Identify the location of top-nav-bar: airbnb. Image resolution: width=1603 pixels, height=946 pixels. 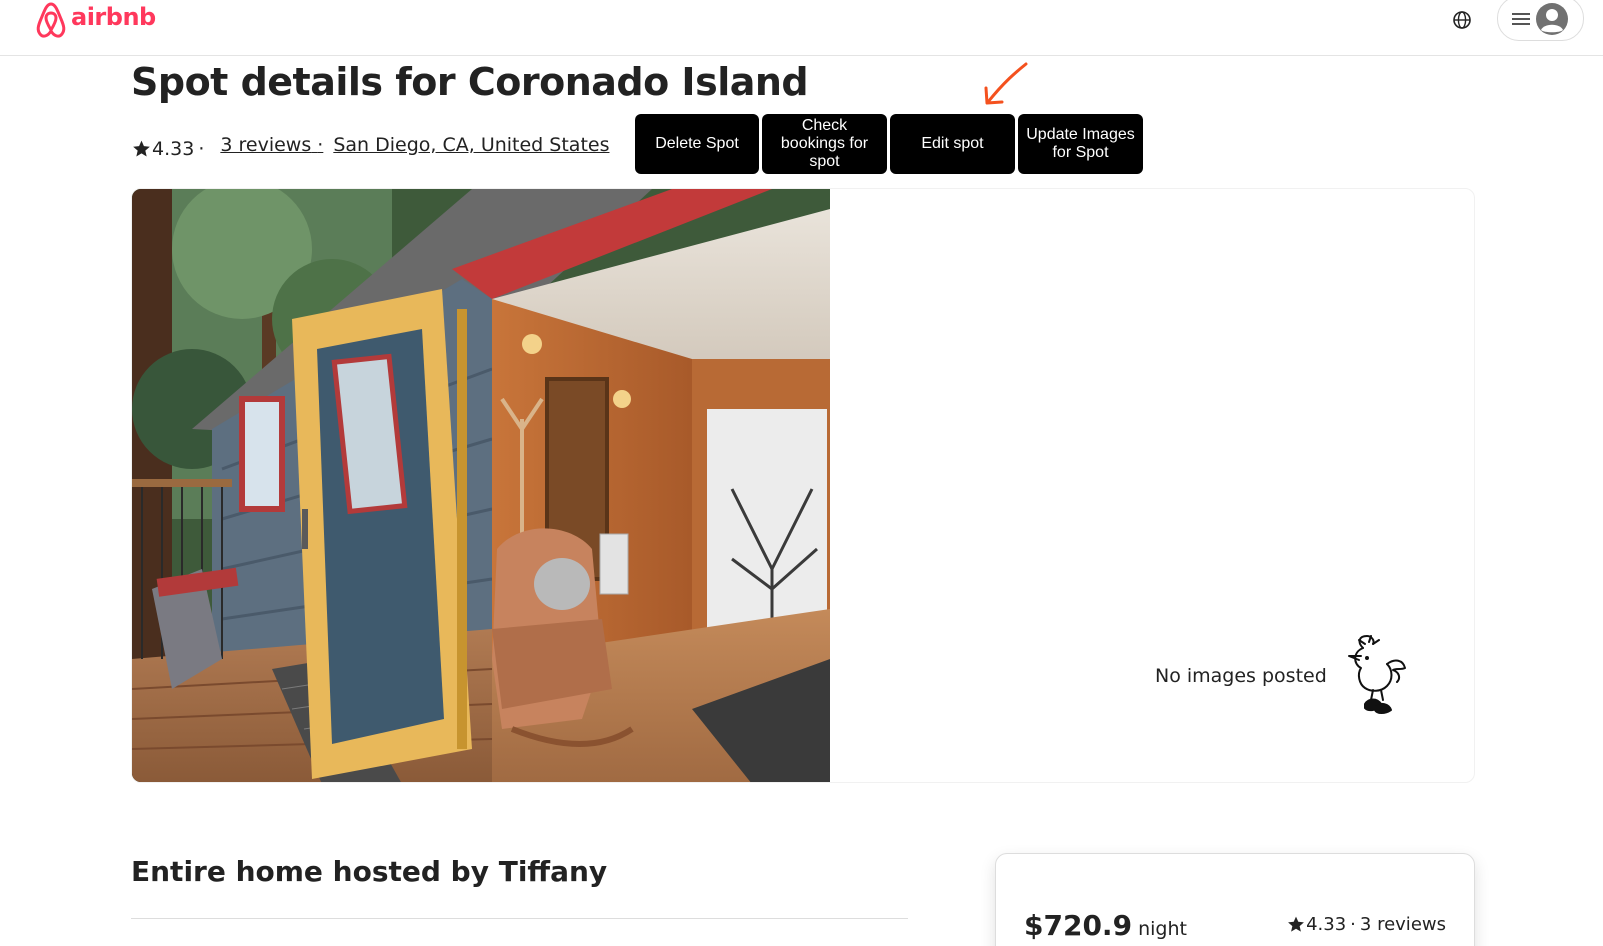
(801, 28).